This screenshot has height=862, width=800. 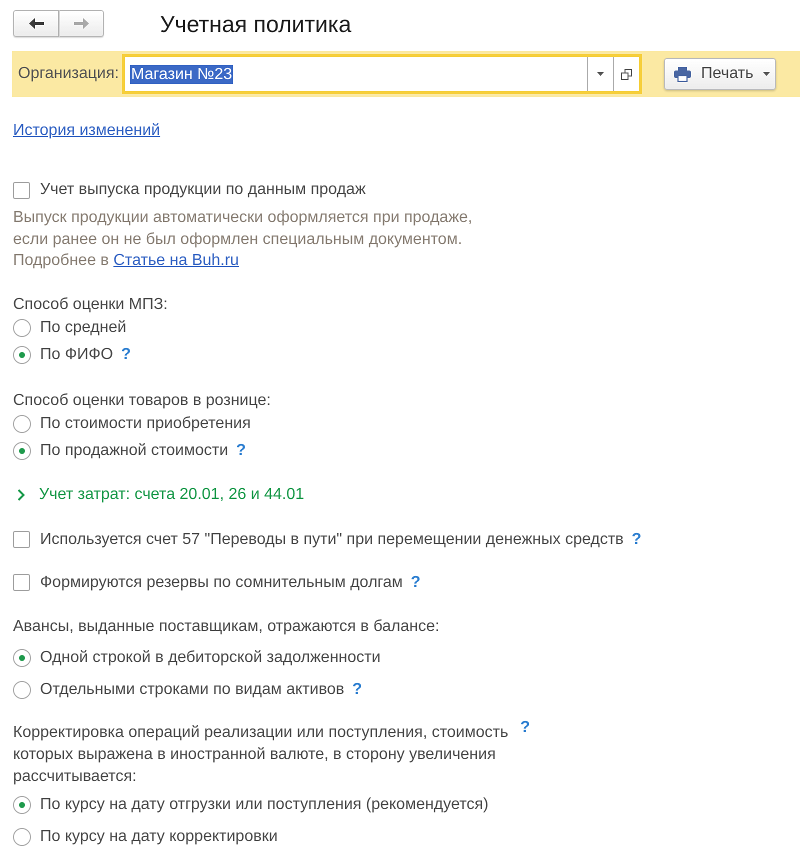 What do you see at coordinates (77, 355) in the screenshot?
I see `radio-label: По ФИФО` at bounding box center [77, 355].